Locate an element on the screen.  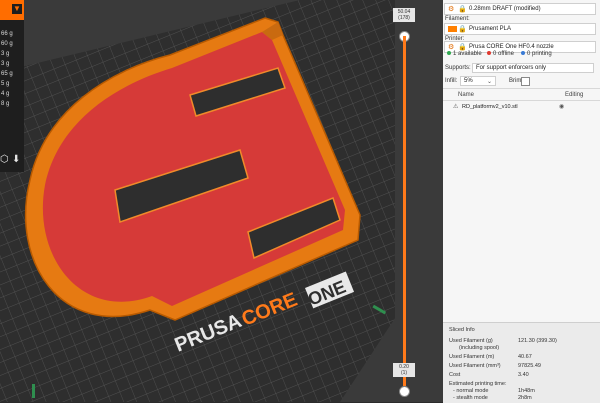
filament-label: Filament: is located at coordinates (457, 19).